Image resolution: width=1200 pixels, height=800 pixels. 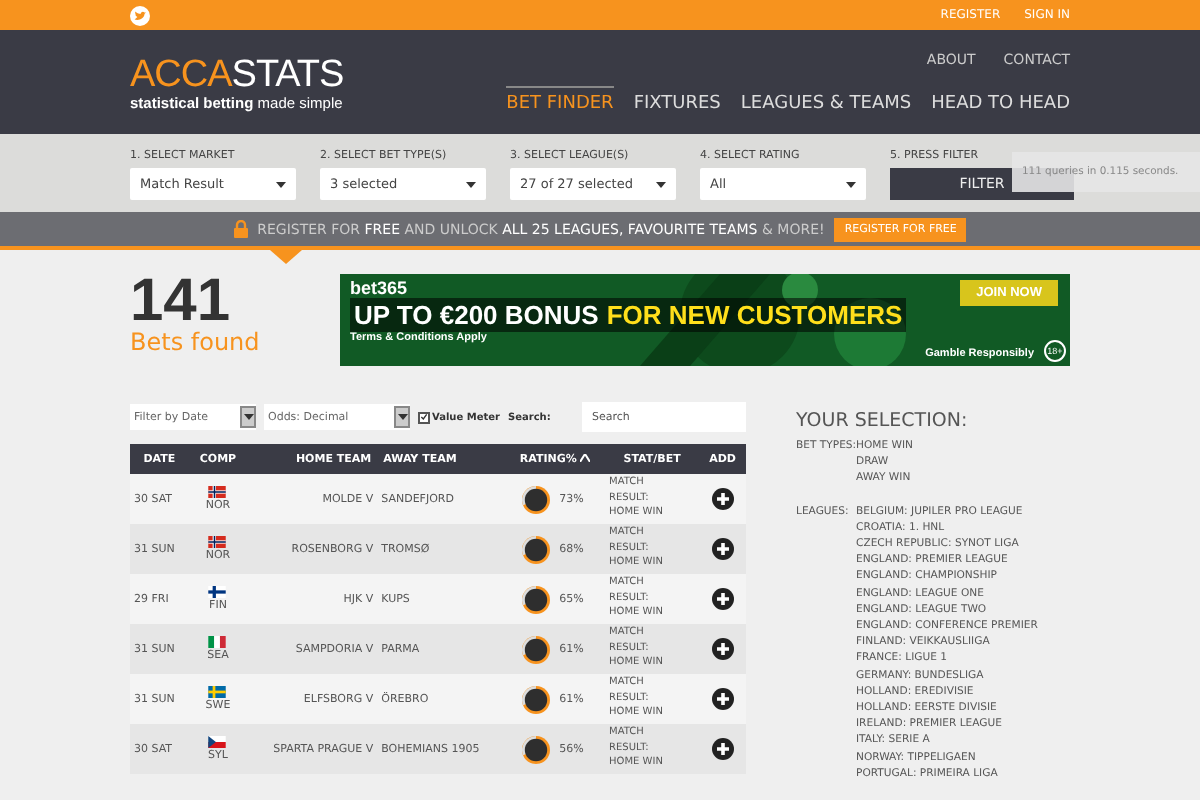 What do you see at coordinates (476, 315) in the screenshot?
I see `ad-headline: UP TO €200 BONUS` at bounding box center [476, 315].